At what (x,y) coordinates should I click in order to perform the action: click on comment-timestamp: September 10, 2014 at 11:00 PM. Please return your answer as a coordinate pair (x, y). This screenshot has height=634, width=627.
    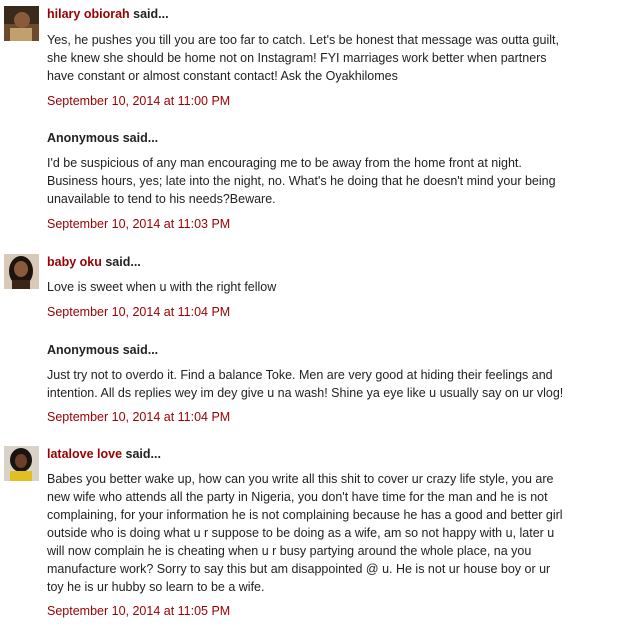
    Looking at the image, I should click on (138, 101).